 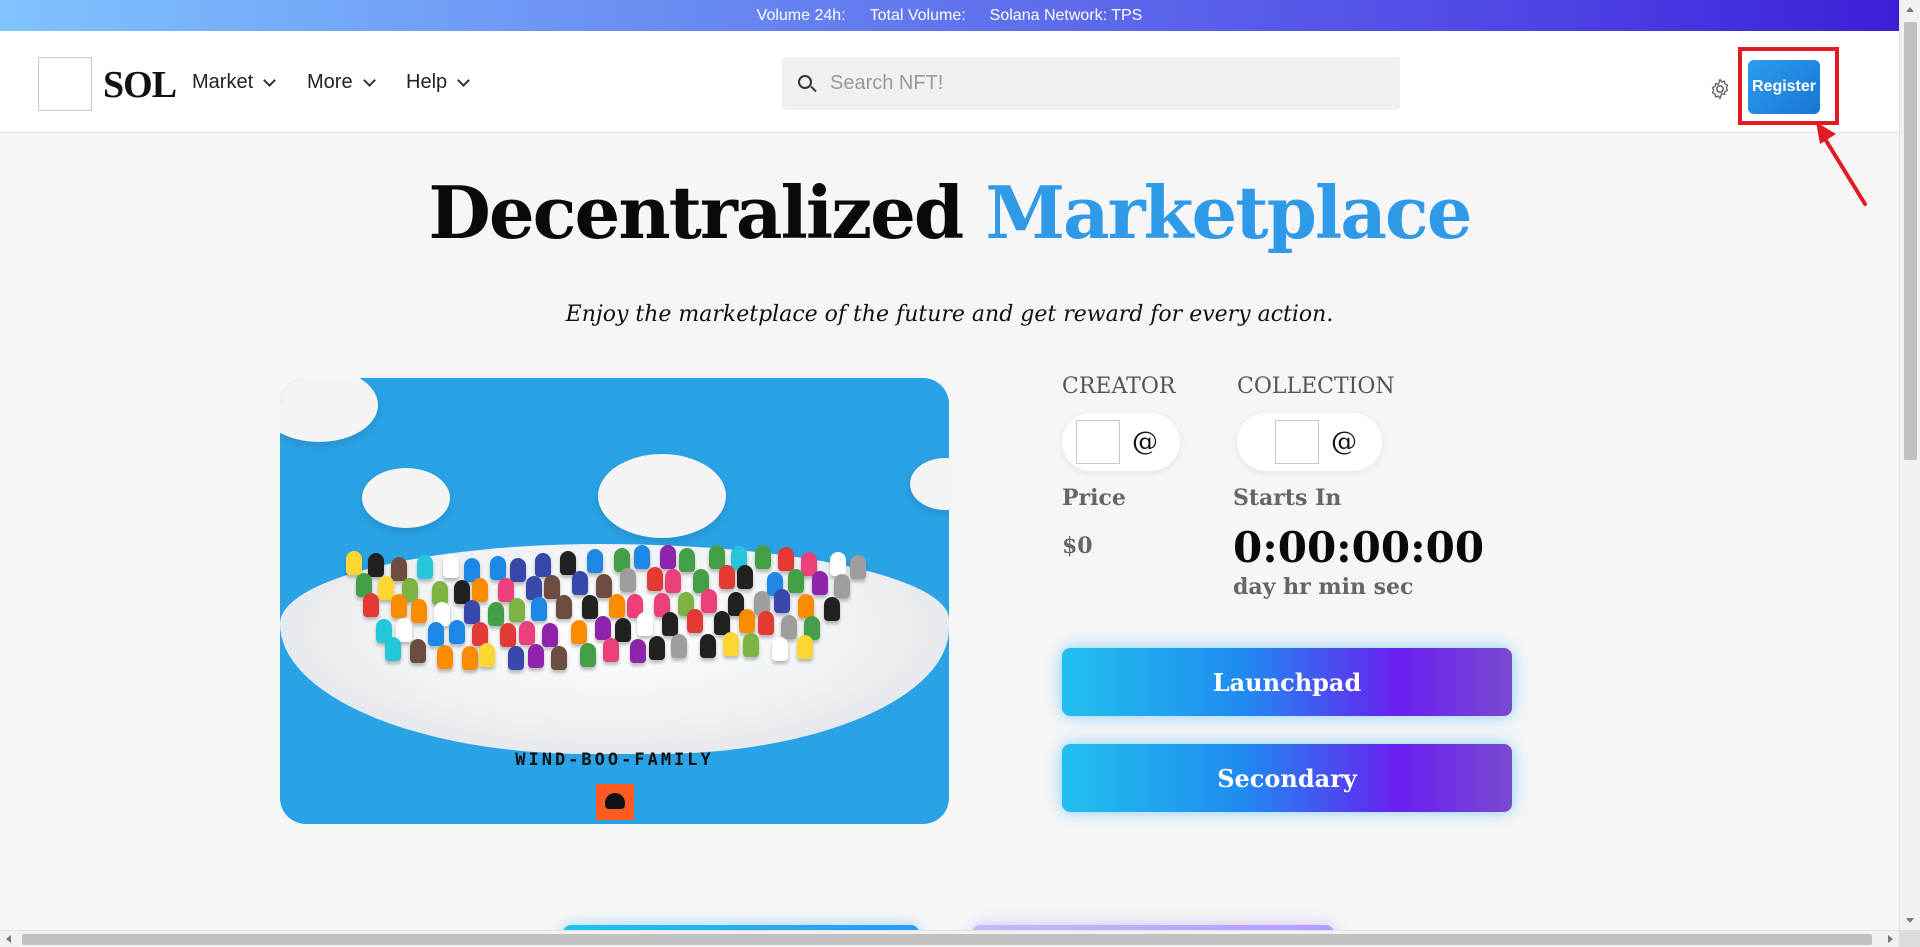 What do you see at coordinates (1077, 546) in the screenshot?
I see `price-value: $0` at bounding box center [1077, 546].